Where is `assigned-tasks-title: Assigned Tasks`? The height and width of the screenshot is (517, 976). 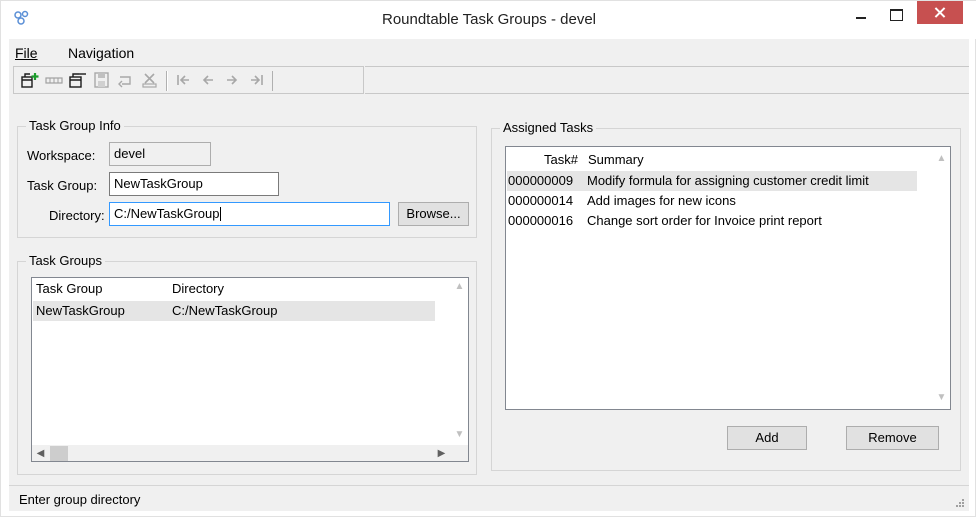
assigned-tasks-title: Assigned Tasks is located at coordinates (548, 127).